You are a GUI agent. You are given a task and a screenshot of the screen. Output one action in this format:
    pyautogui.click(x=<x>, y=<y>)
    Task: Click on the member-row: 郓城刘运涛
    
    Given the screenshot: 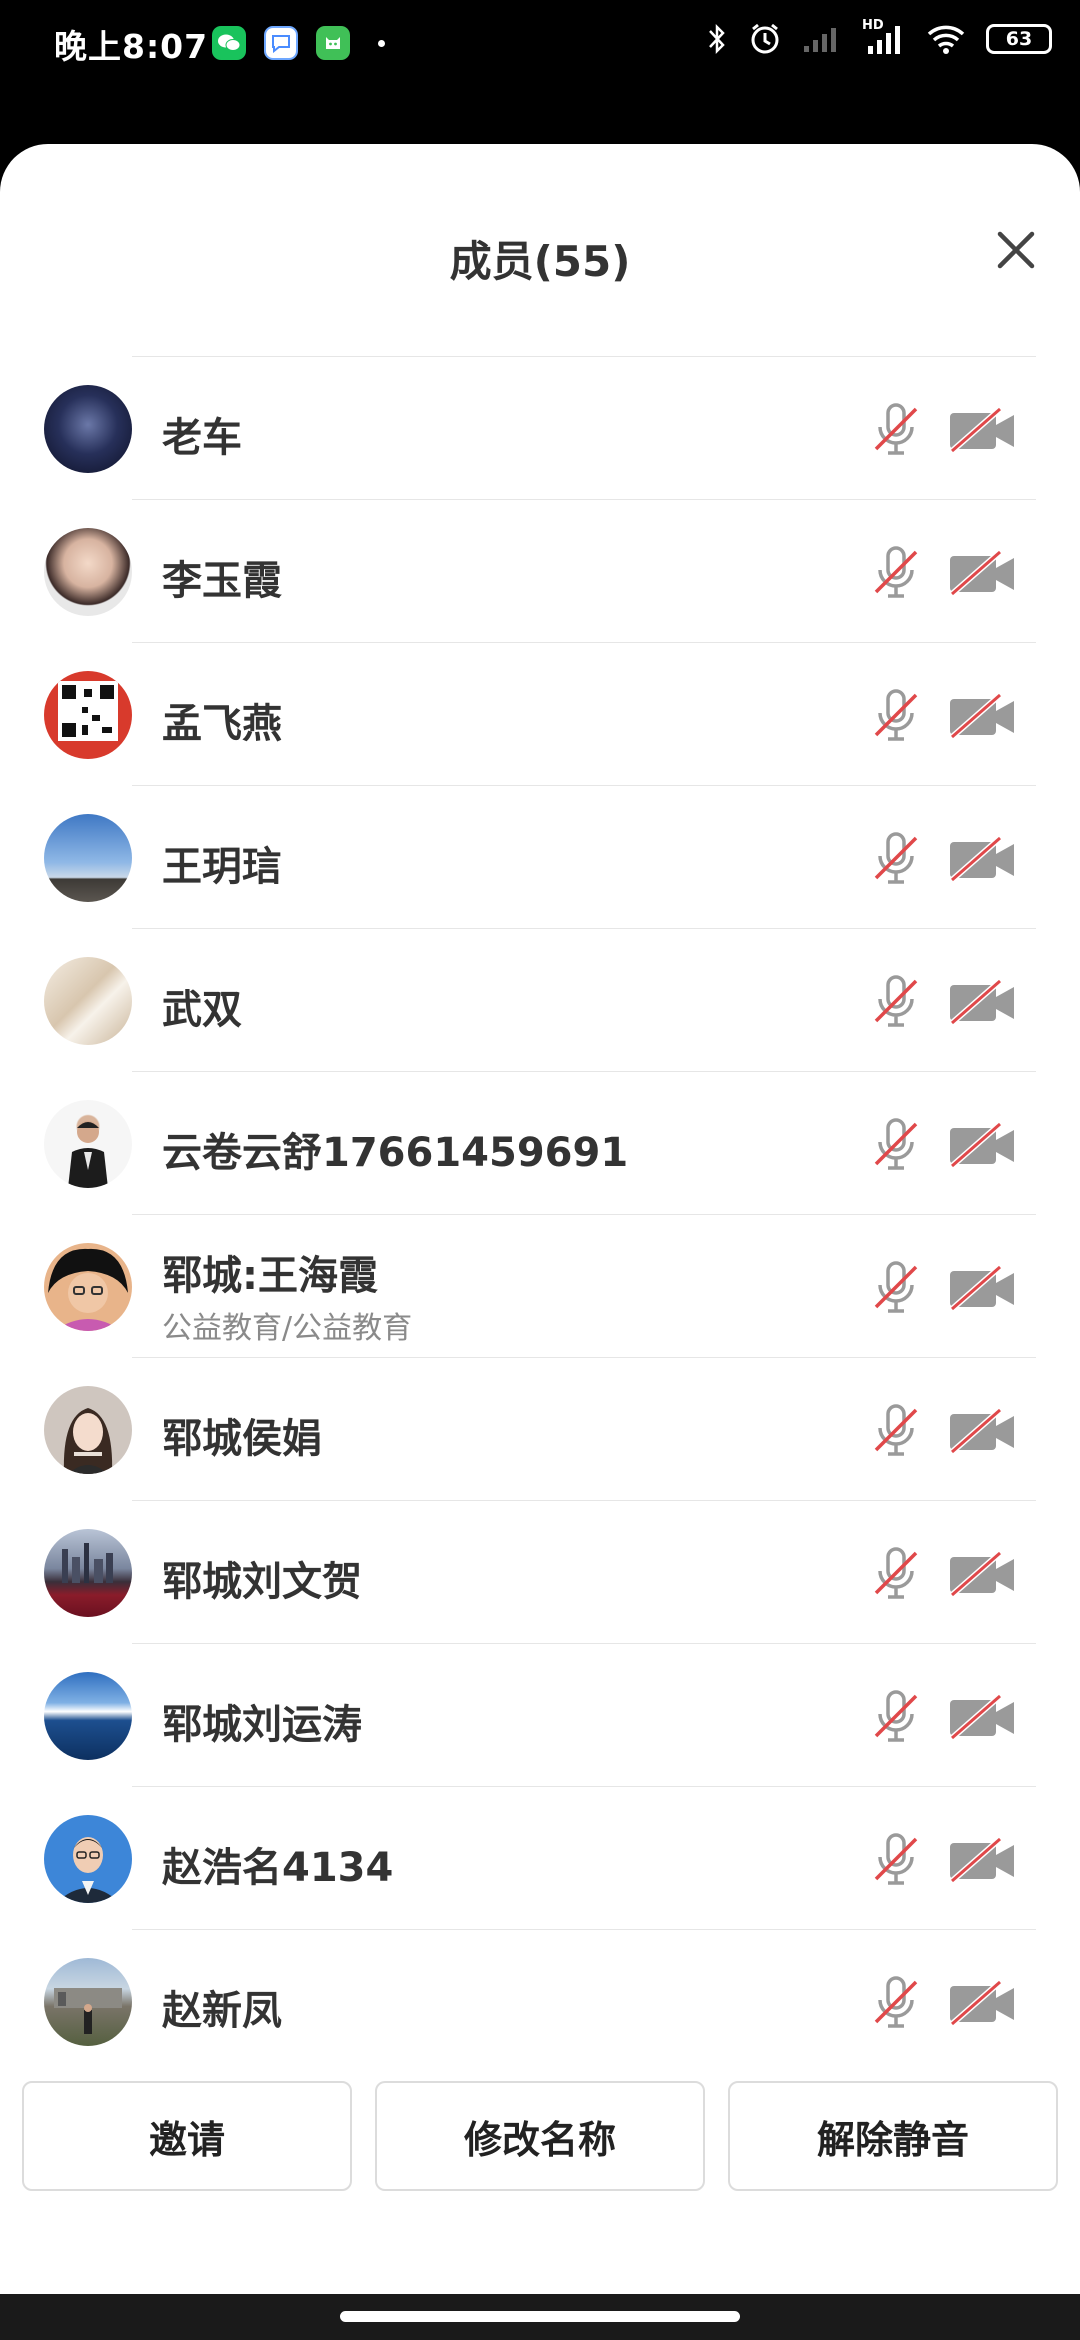 What is the action you would take?
    pyautogui.click(x=540, y=1715)
    